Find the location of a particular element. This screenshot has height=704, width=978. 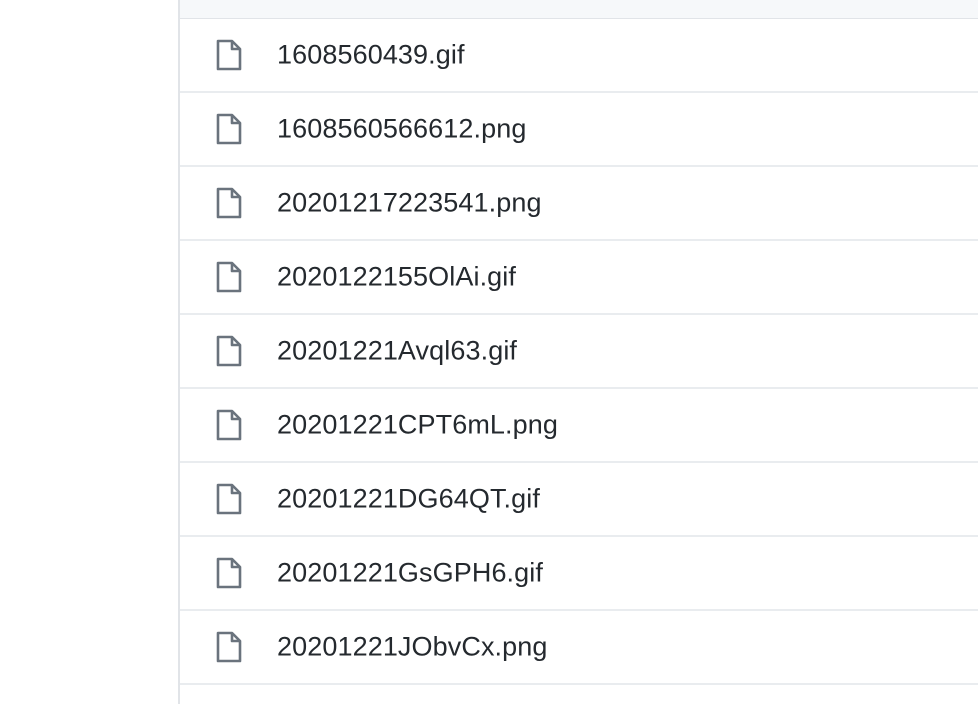

file-row: 20201221CPT6mL.png is located at coordinates (579, 426).